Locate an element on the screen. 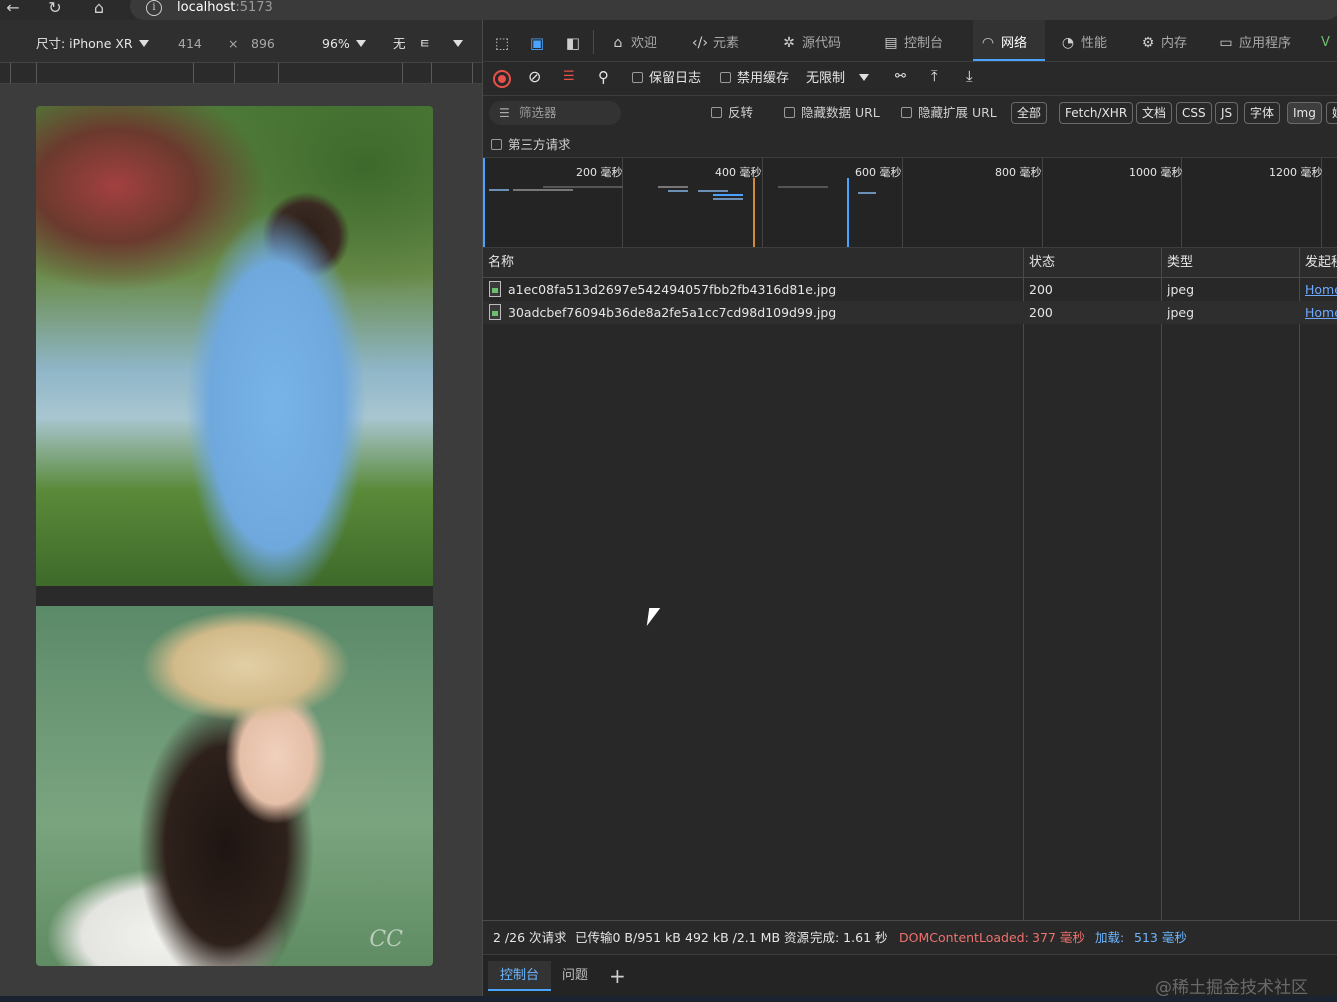  tab-performance: ◔ 性能 is located at coordinates (1083, 40).